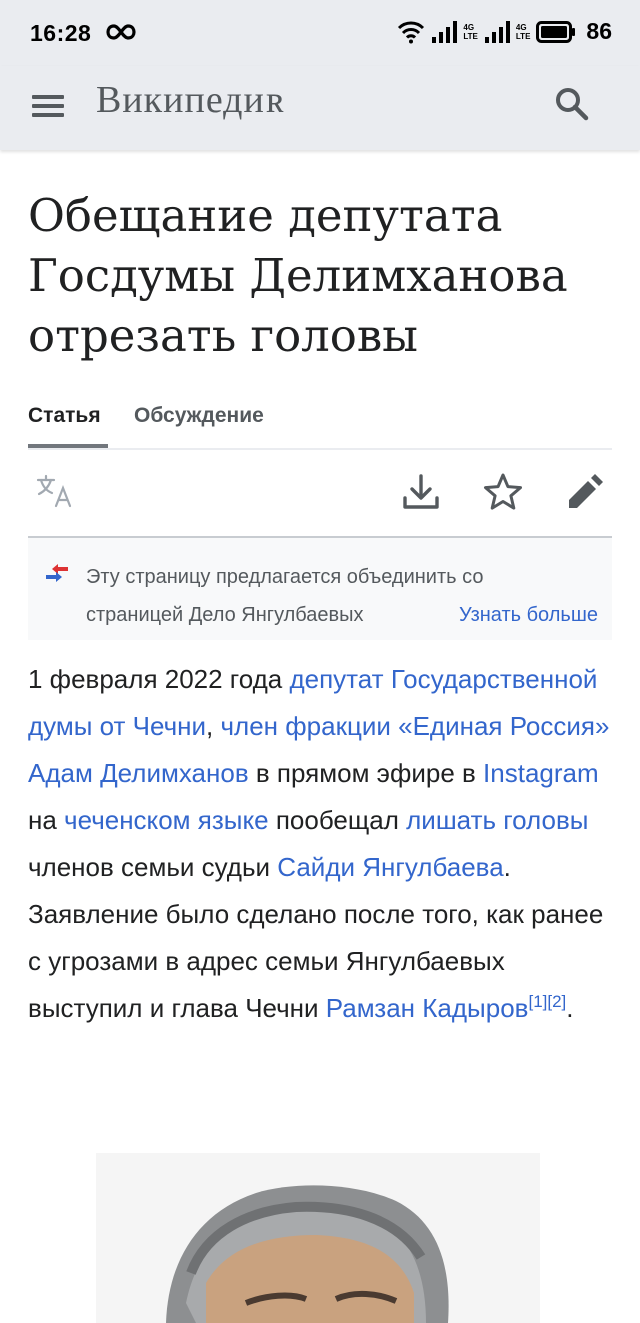 The width and height of the screenshot is (640, 1323). What do you see at coordinates (320, 33) in the screenshot?
I see `status-bar: 16:28 4G LTE 4G LTE 86` at bounding box center [320, 33].